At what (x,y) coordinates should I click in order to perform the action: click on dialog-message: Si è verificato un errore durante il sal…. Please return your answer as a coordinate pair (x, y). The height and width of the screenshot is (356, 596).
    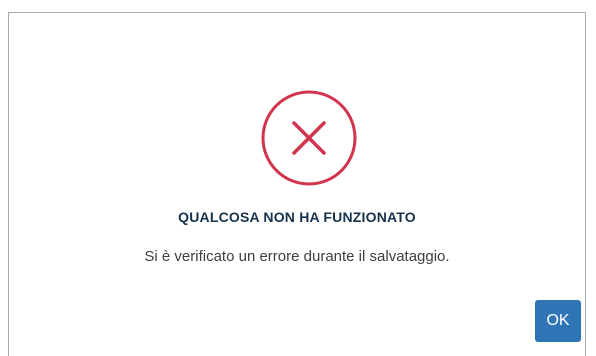
    Looking at the image, I should click on (297, 256).